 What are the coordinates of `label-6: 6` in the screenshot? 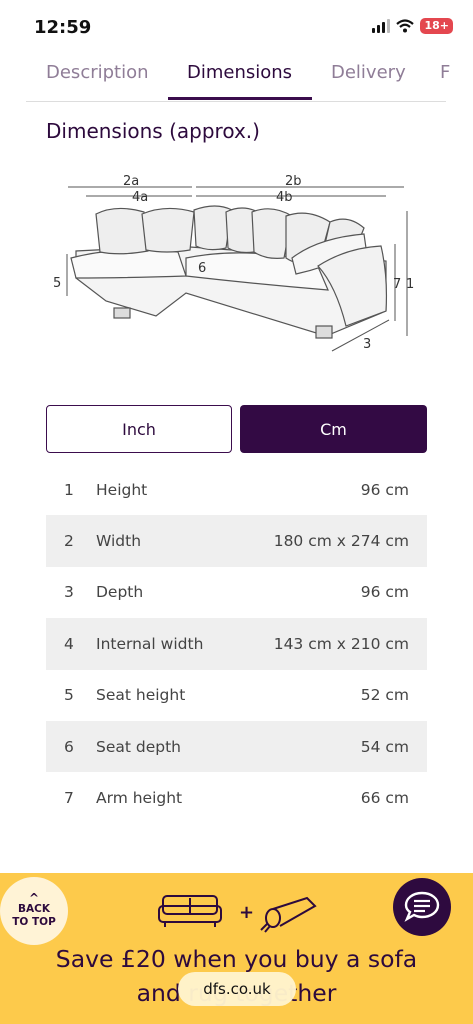 It's located at (202, 268).